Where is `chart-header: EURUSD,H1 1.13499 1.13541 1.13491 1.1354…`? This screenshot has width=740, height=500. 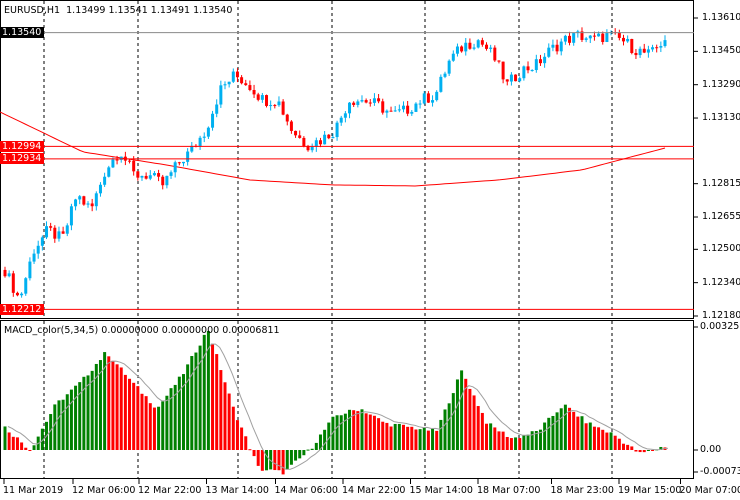 chart-header: EURUSD,H1 1.13499 1.13541 1.13491 1.1354… is located at coordinates (118, 11).